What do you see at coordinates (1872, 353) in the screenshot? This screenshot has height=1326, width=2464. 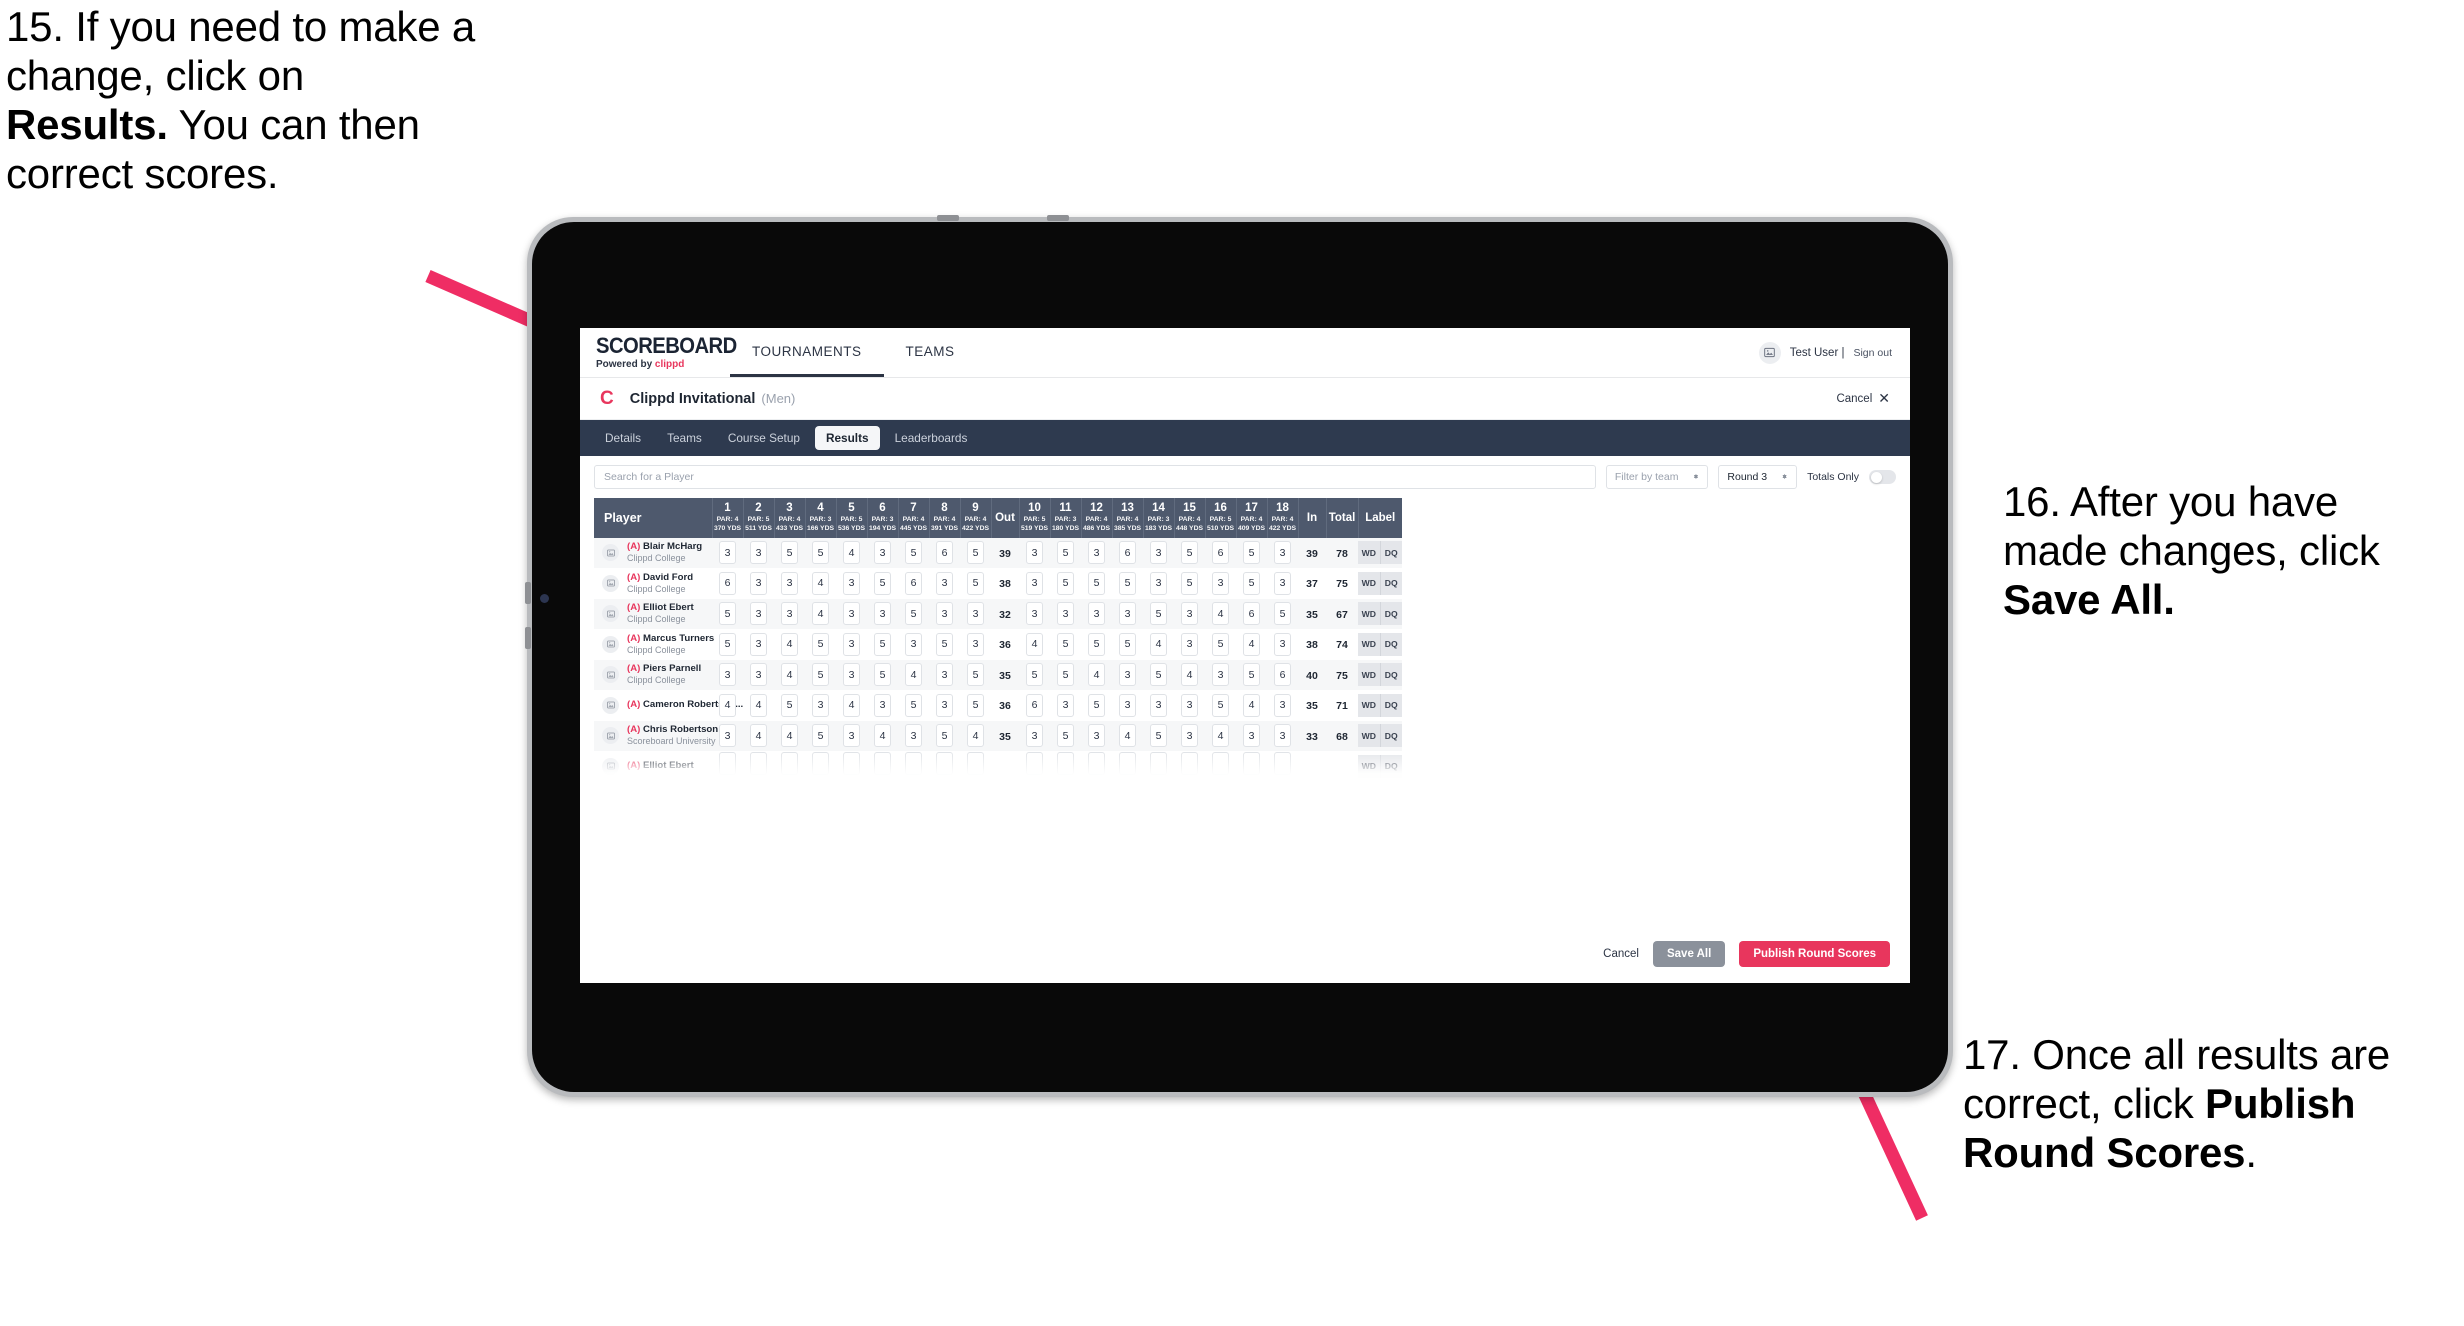 I see `sign-out-link: Sign out` at bounding box center [1872, 353].